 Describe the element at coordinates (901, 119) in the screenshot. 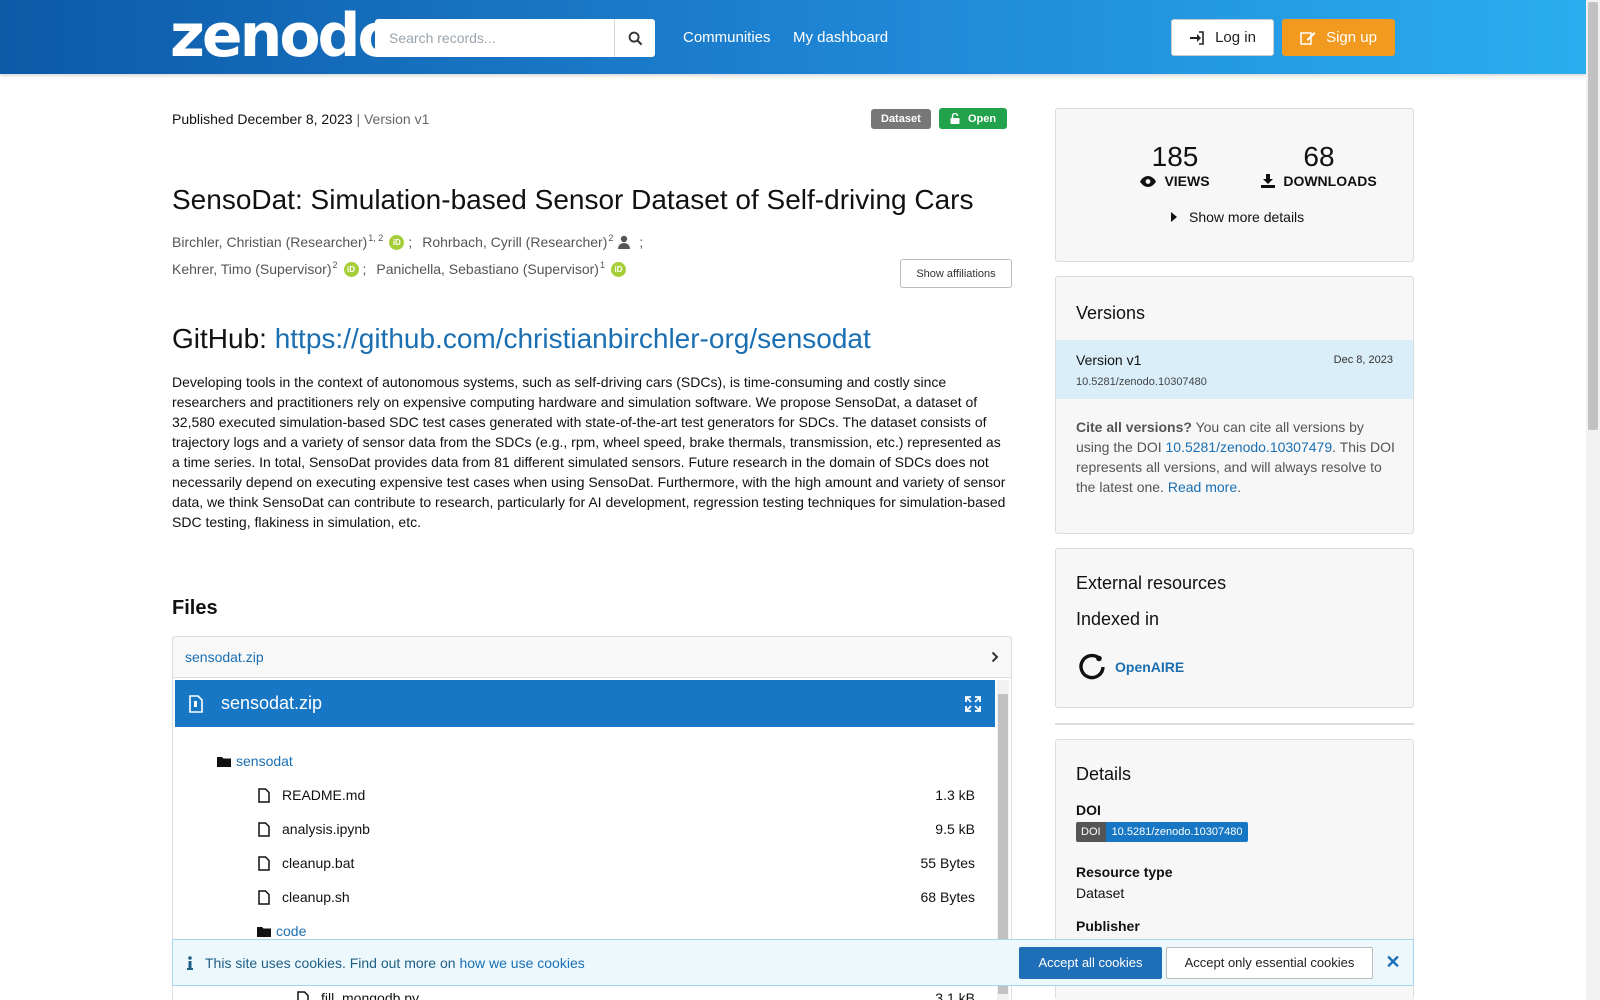

I see `resource-type-badge: Dataset` at that location.